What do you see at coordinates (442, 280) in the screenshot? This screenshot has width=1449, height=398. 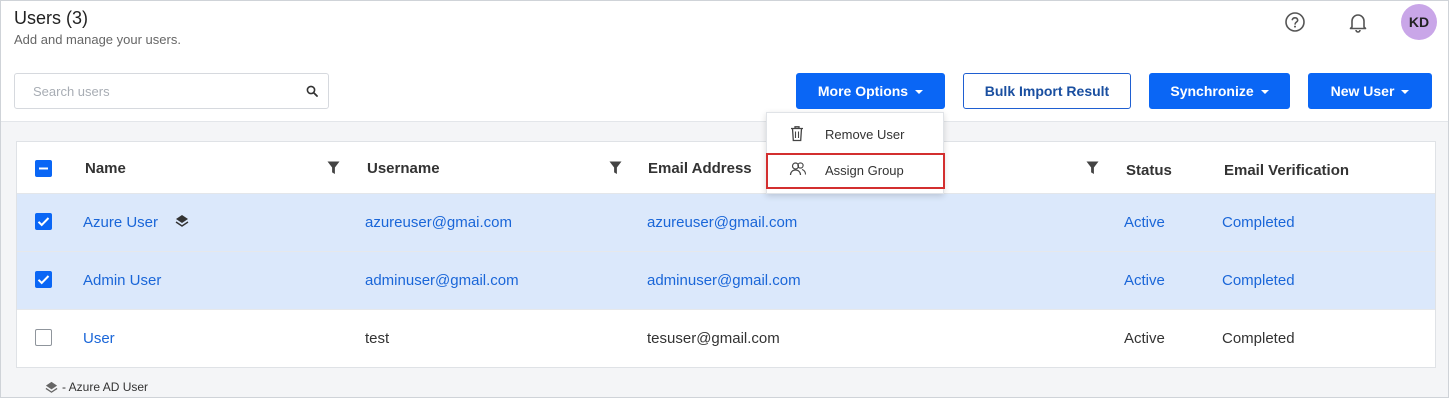 I see `username-link: adminuser@gmail.com` at bounding box center [442, 280].